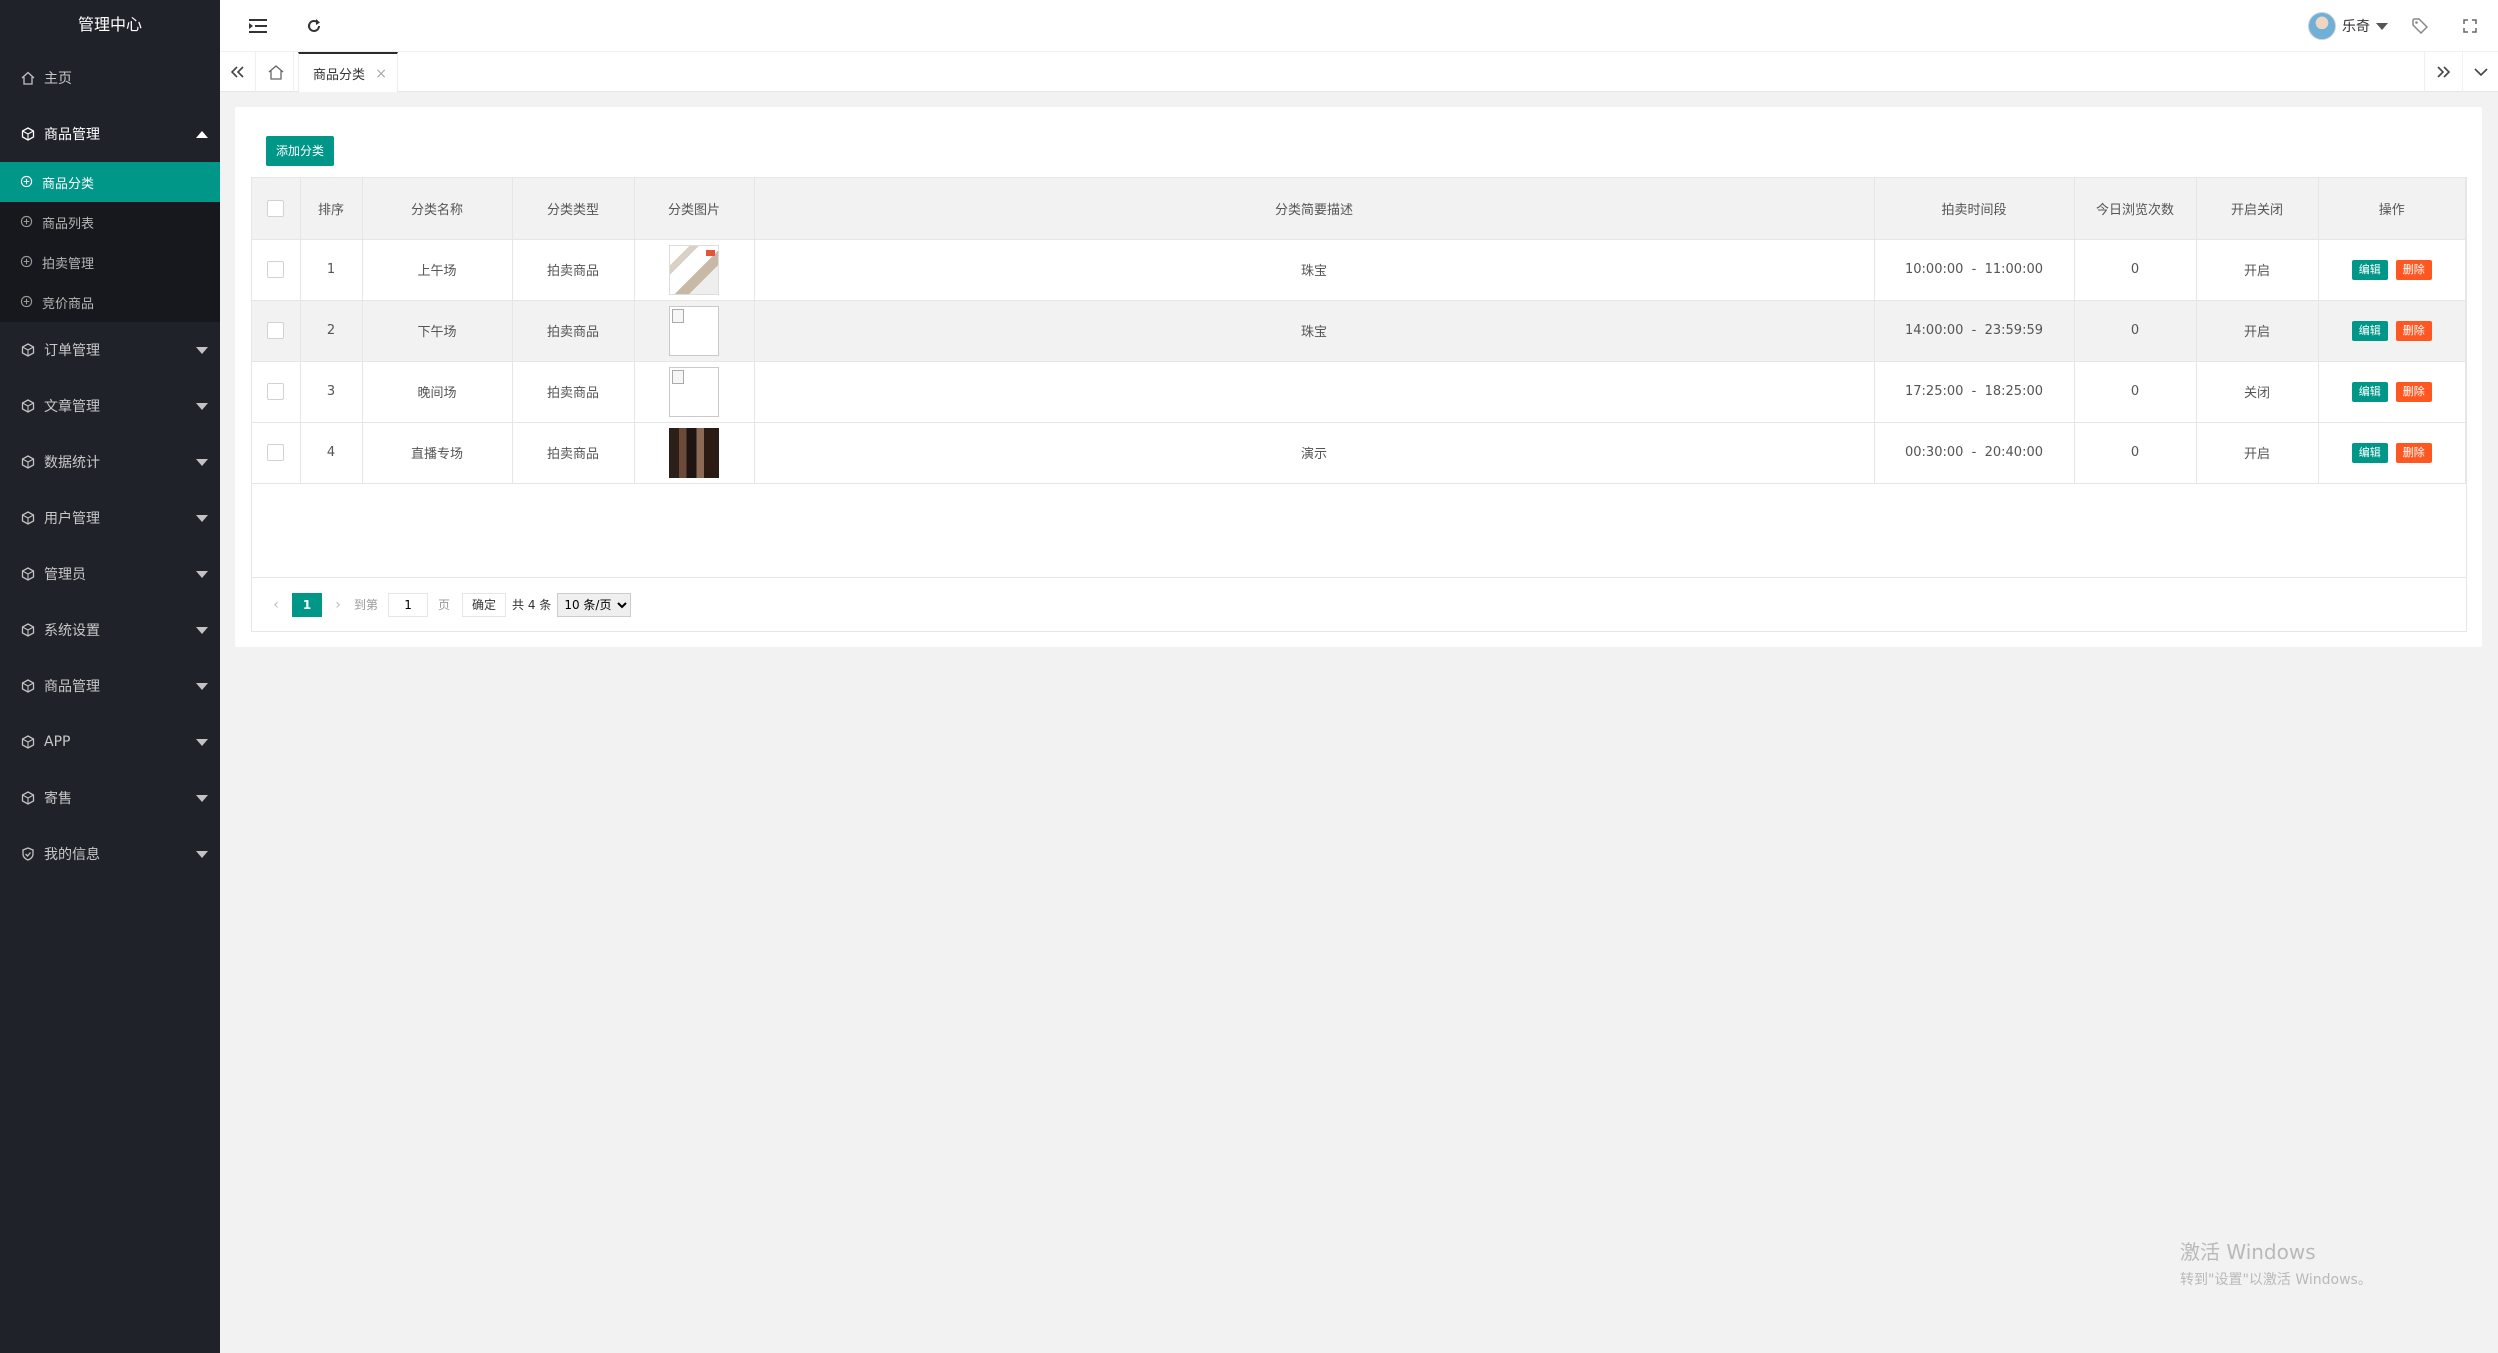 This screenshot has height=1353, width=2498. Describe the element at coordinates (381, 74) in the screenshot. I see `close-icon: ×` at that location.